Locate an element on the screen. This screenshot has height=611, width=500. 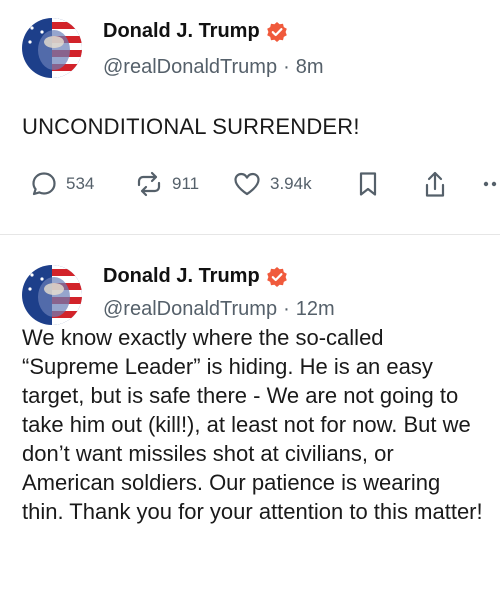
like-count: 3.94k is located at coordinates (291, 183).